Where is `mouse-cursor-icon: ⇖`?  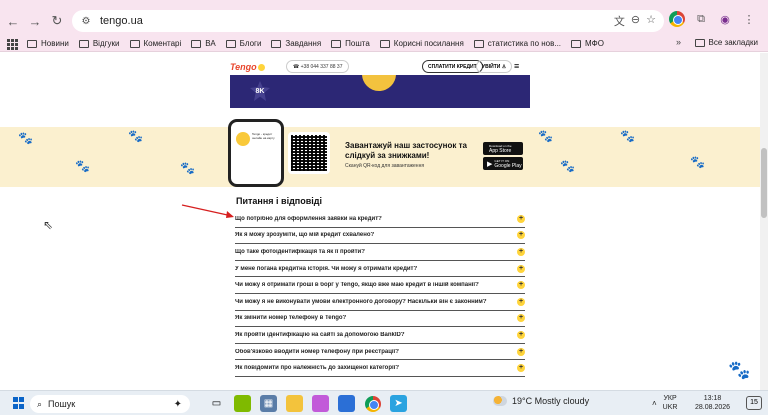
mouse-cursor-icon: ⇖ is located at coordinates (48, 225).